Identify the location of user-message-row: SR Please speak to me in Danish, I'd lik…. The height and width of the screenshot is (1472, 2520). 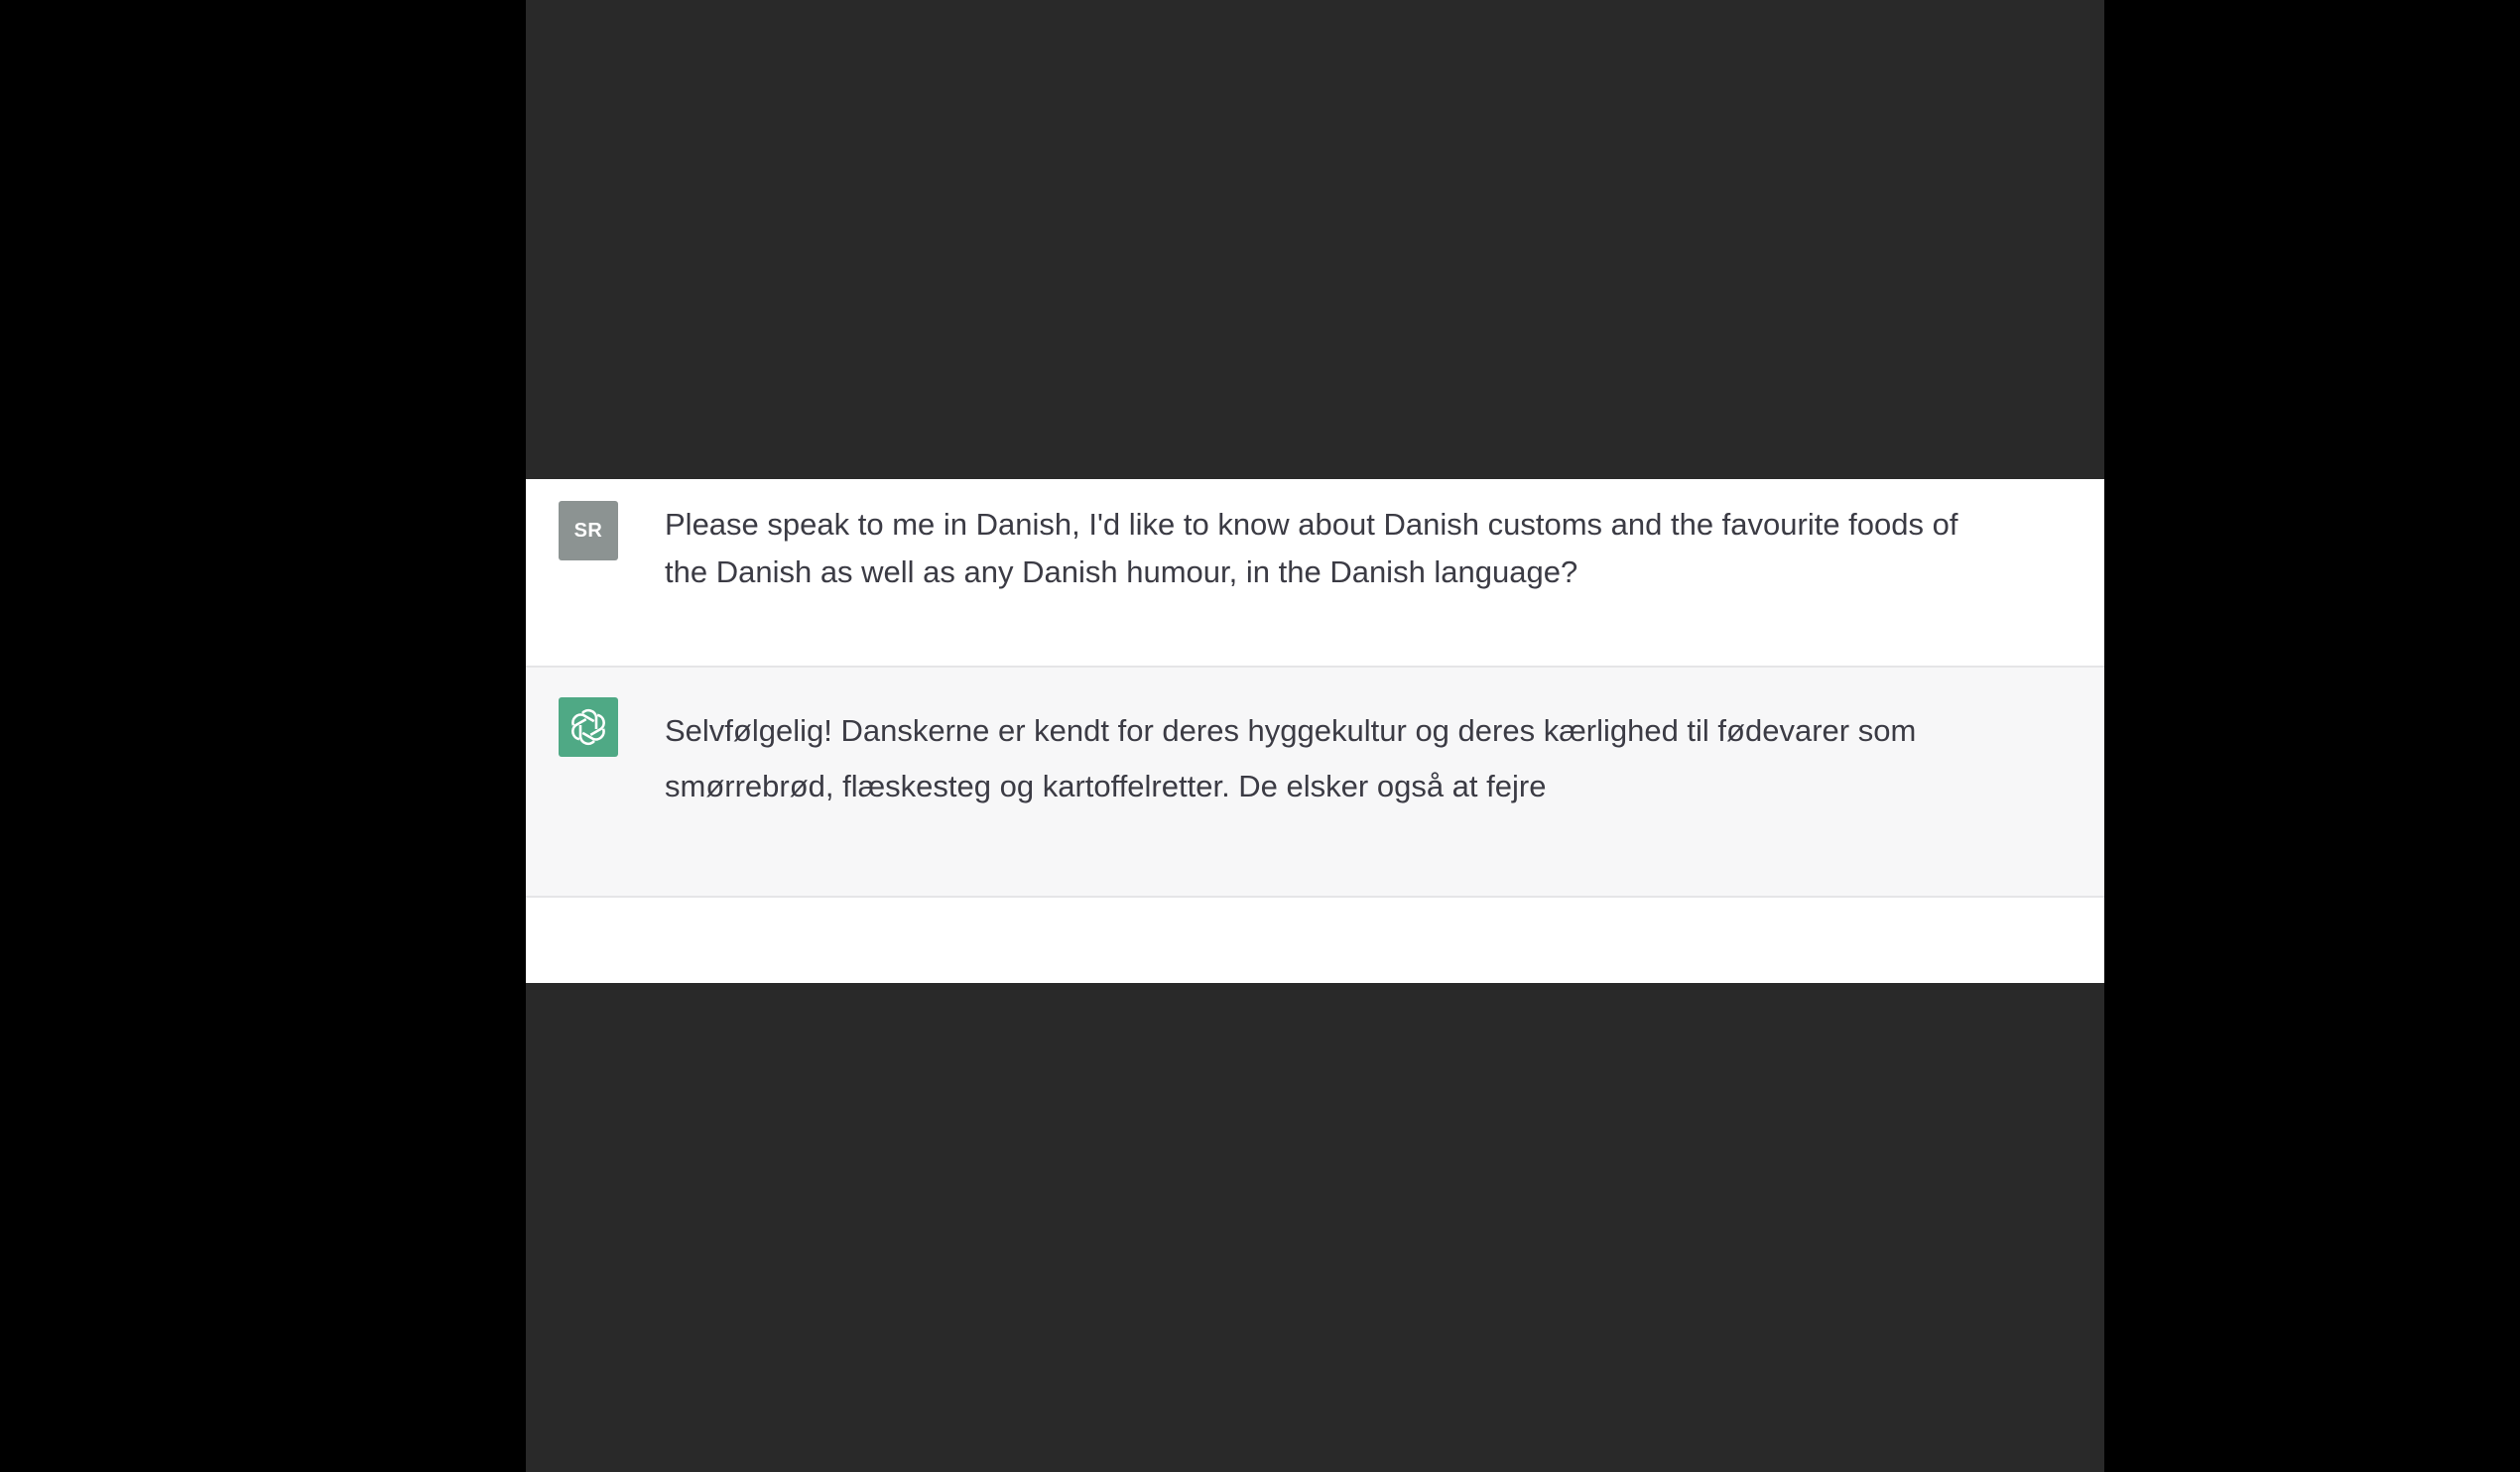
(1315, 573).